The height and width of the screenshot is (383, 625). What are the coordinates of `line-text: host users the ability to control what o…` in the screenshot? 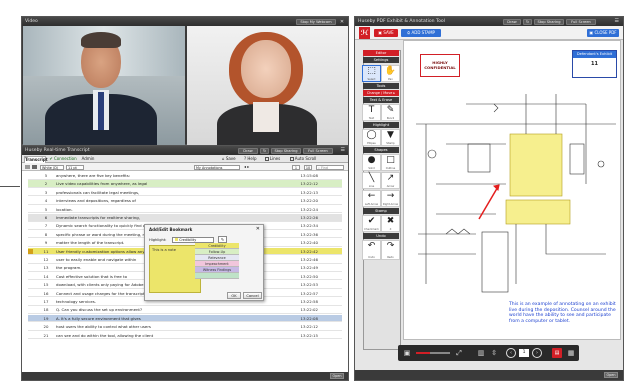 It's located at (103, 327).